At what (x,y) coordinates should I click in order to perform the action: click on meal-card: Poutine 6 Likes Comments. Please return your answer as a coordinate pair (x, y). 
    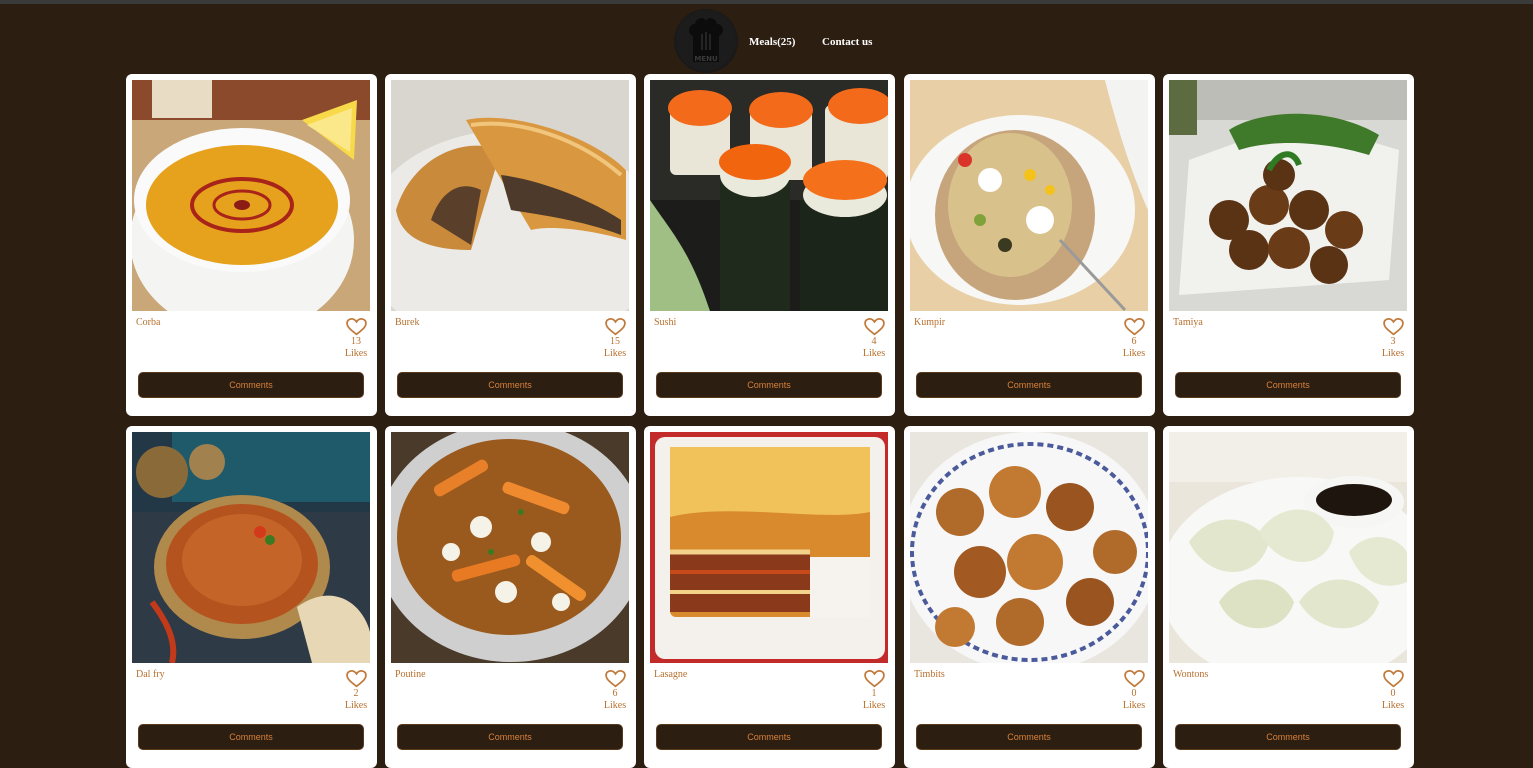
    Looking at the image, I should click on (510, 597).